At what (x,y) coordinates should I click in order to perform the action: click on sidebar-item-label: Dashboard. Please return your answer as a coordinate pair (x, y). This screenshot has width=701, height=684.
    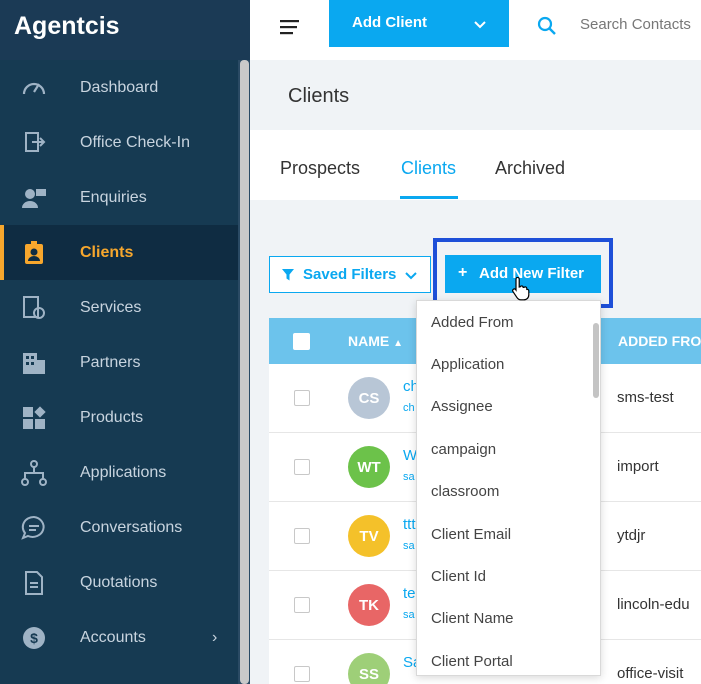
    Looking at the image, I should click on (119, 87).